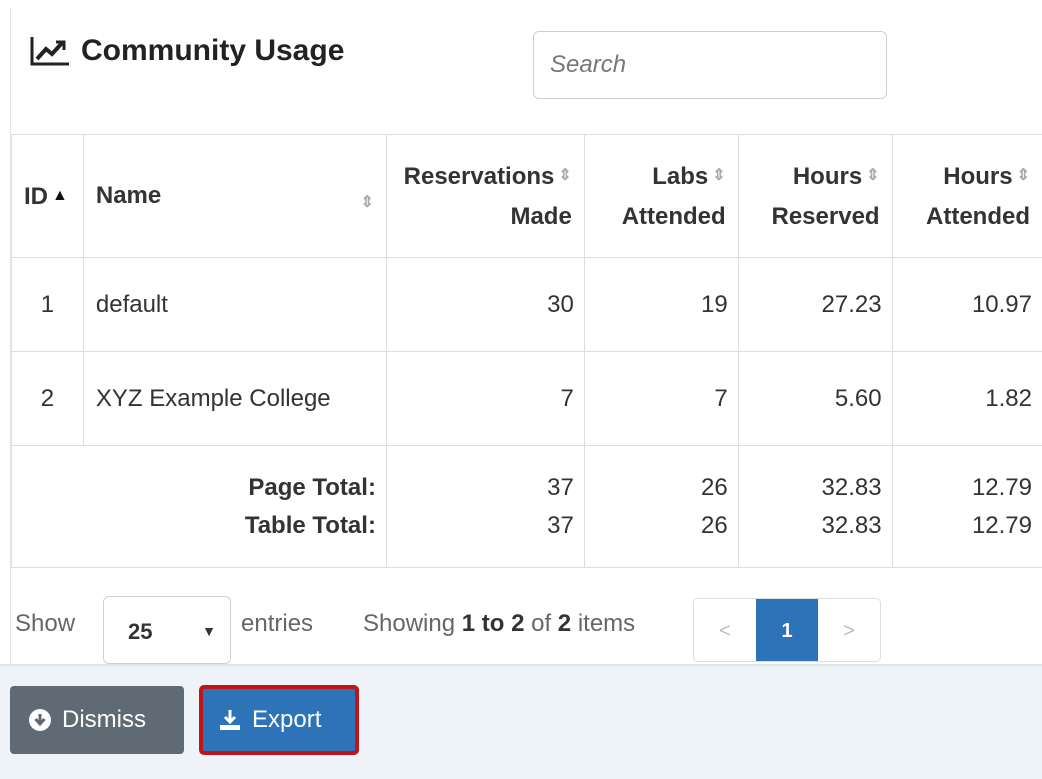  What do you see at coordinates (213, 50) in the screenshot?
I see `title-text: Community Usage` at bounding box center [213, 50].